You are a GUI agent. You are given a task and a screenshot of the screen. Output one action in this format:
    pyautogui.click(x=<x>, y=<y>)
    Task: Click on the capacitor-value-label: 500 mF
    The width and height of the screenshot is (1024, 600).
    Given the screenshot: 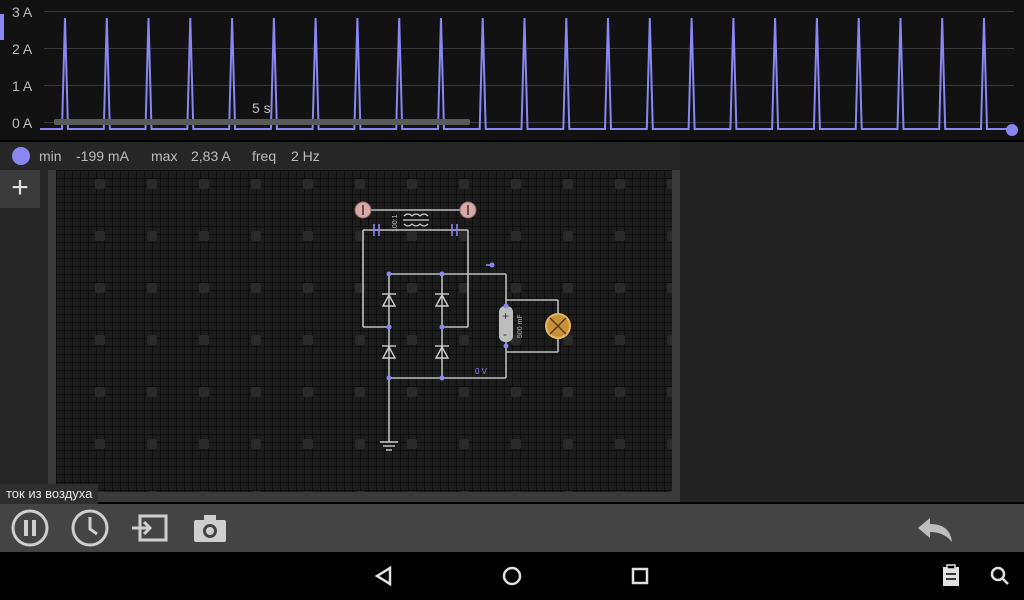 What is the action you would take?
    pyautogui.click(x=520, y=326)
    